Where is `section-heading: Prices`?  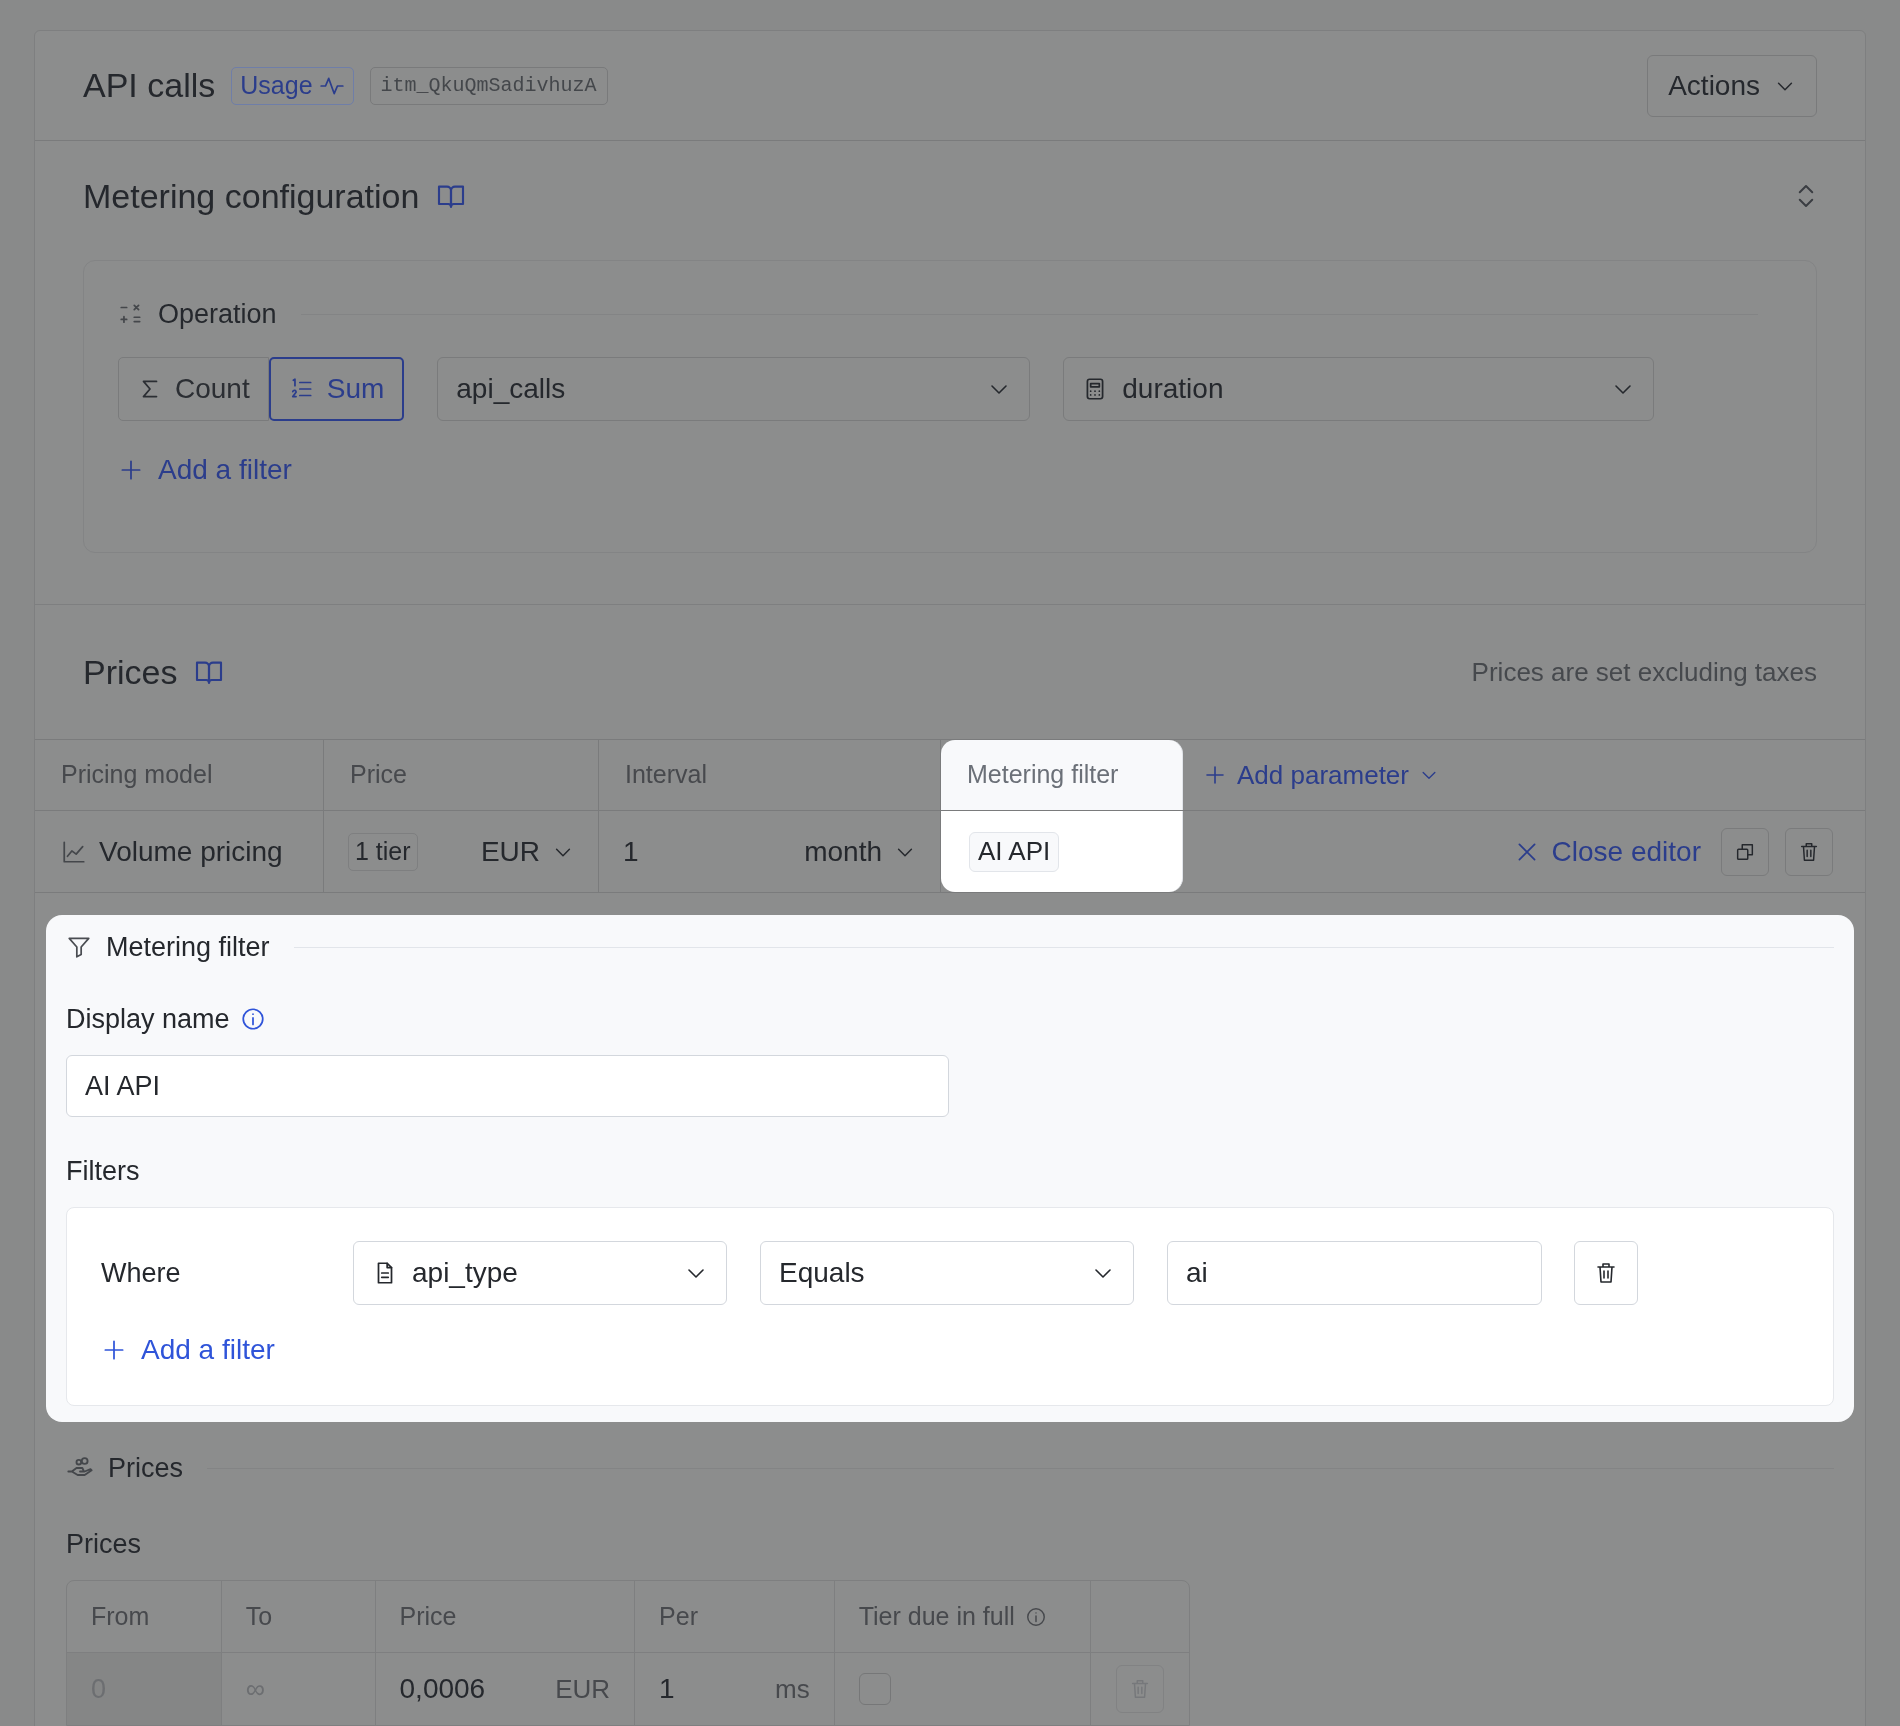 section-heading: Prices is located at coordinates (130, 672).